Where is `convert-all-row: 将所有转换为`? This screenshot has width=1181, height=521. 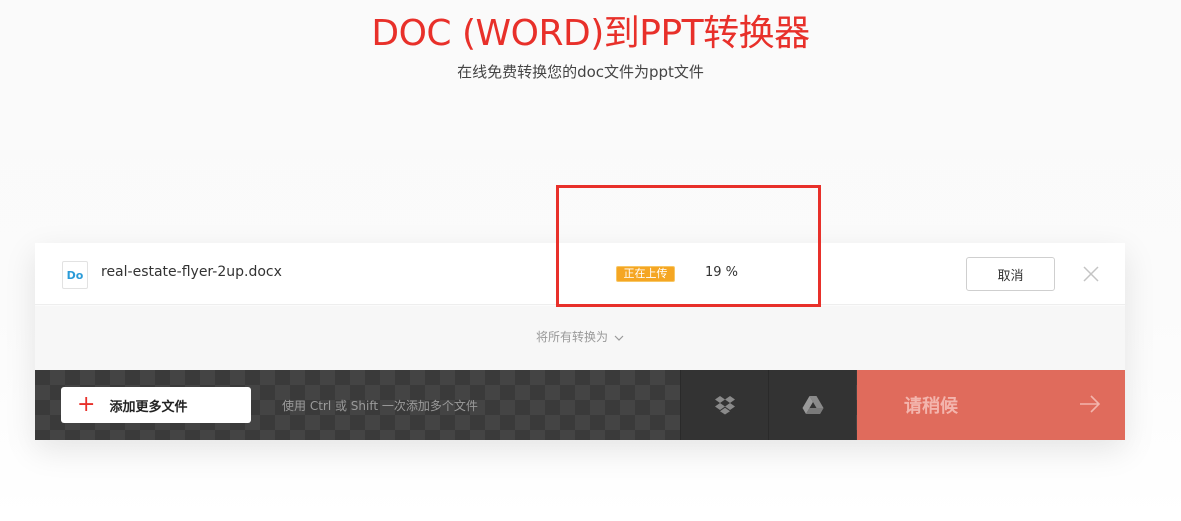
convert-all-row: 将所有转换为 is located at coordinates (580, 338).